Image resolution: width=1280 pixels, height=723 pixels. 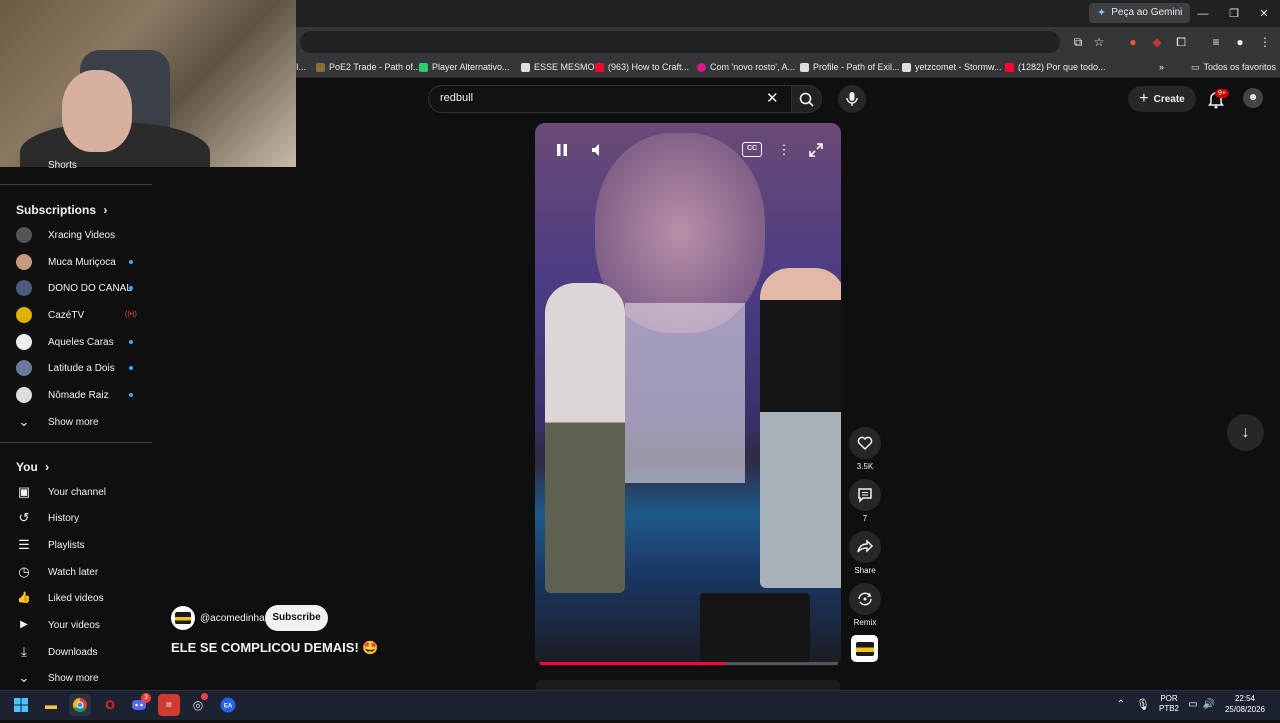 What do you see at coordinates (1143, 705) in the screenshot?
I see `microphone-tray-icon: 🎙` at bounding box center [1143, 705].